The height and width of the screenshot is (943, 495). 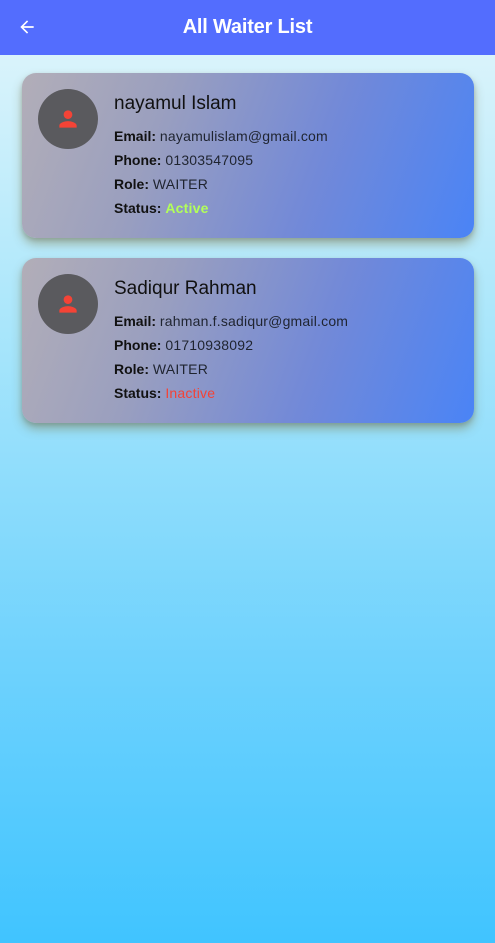 What do you see at coordinates (164, 393) in the screenshot?
I see `status-row: Status: Inactive` at bounding box center [164, 393].